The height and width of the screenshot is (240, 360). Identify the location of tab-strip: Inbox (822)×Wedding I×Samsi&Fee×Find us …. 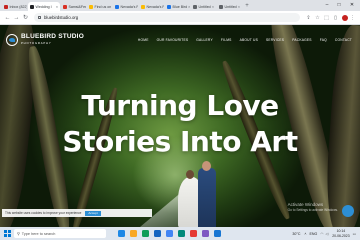
(180, 5).